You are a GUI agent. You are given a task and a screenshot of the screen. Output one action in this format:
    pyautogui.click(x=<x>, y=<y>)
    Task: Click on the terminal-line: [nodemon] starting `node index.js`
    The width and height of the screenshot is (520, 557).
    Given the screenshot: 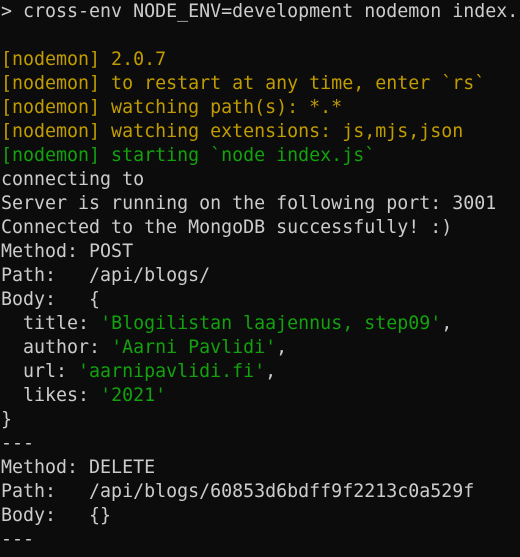 What is the action you would take?
    pyautogui.click(x=188, y=156)
    